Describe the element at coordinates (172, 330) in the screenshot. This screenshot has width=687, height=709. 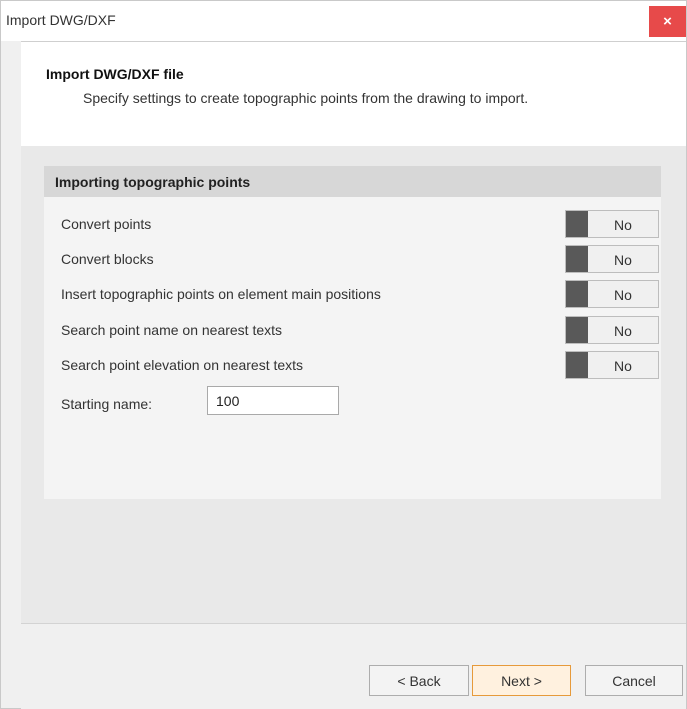
I see `option-label: Search point name on nearest texts` at that location.